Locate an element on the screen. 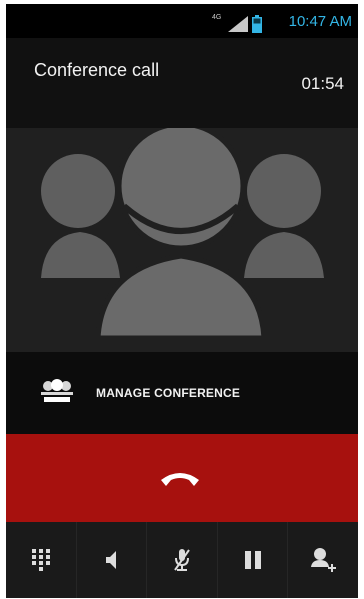  dialpad-button is located at coordinates (41, 560).